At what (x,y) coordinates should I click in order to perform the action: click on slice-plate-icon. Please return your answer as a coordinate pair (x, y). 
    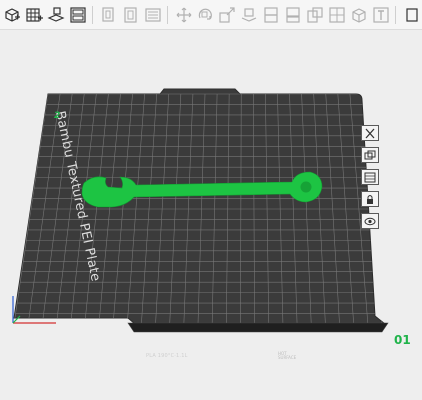
    Looking at the image, I should click on (370, 177).